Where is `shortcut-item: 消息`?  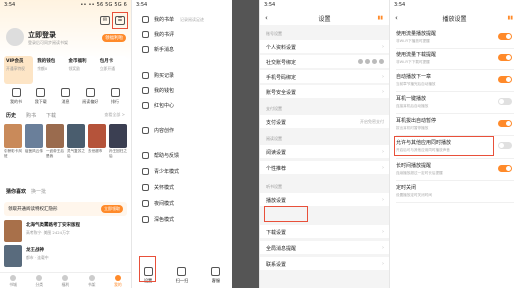
shortcut-item: 消息 is located at coordinates (66, 96).